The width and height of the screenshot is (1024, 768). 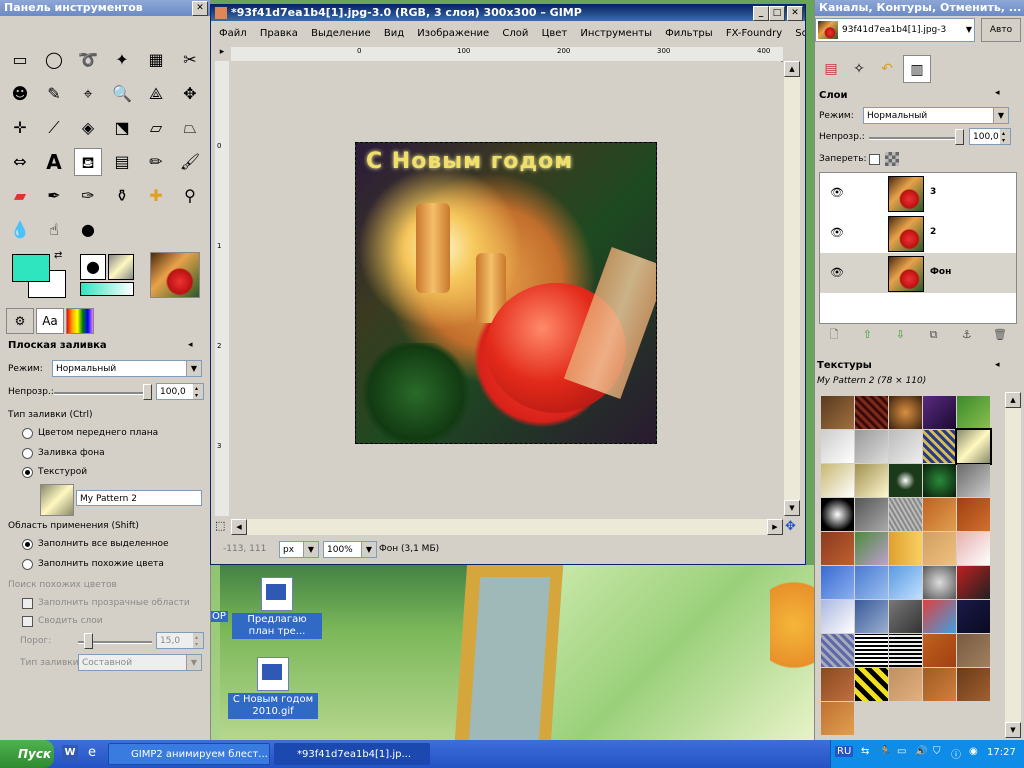 I want to click on desktop-icon-gif: С Новым годом 2010.gif, so click(x=273, y=688).